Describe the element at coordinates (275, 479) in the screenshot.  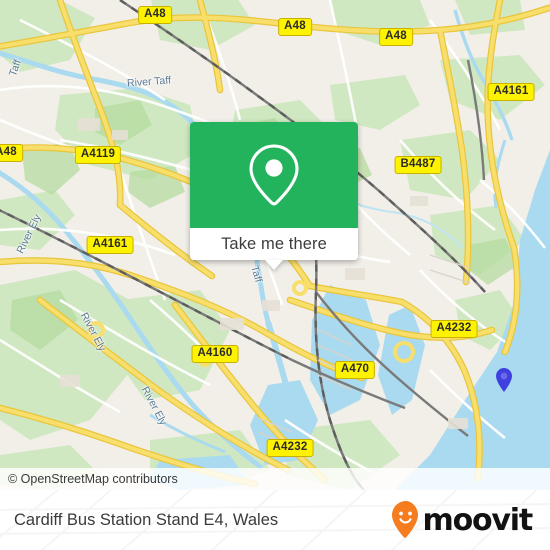
I see `osm-attribution: © OpenStreetMap contributors` at that location.